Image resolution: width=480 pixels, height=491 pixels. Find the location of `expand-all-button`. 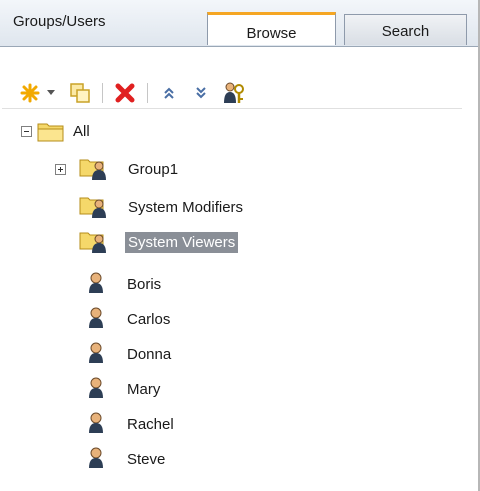

expand-all-button is located at coordinates (201, 93).